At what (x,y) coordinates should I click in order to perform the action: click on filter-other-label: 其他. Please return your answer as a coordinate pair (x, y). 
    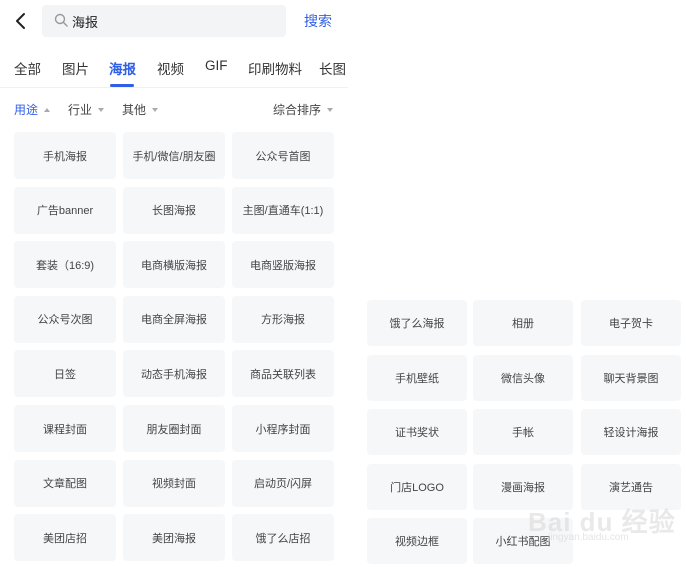
    Looking at the image, I should click on (134, 110).